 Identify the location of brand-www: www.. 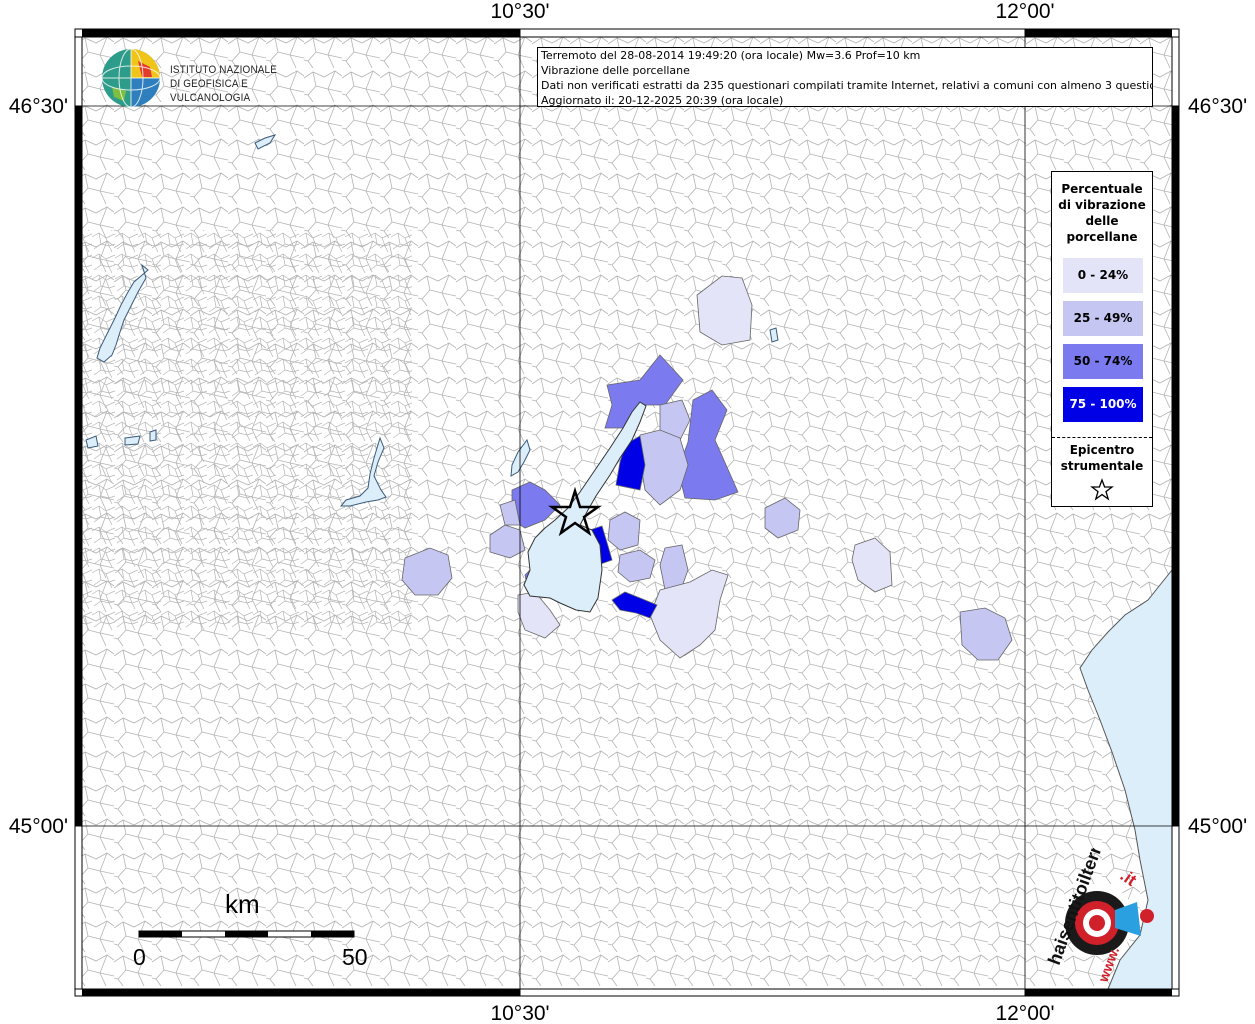
(1108, 965).